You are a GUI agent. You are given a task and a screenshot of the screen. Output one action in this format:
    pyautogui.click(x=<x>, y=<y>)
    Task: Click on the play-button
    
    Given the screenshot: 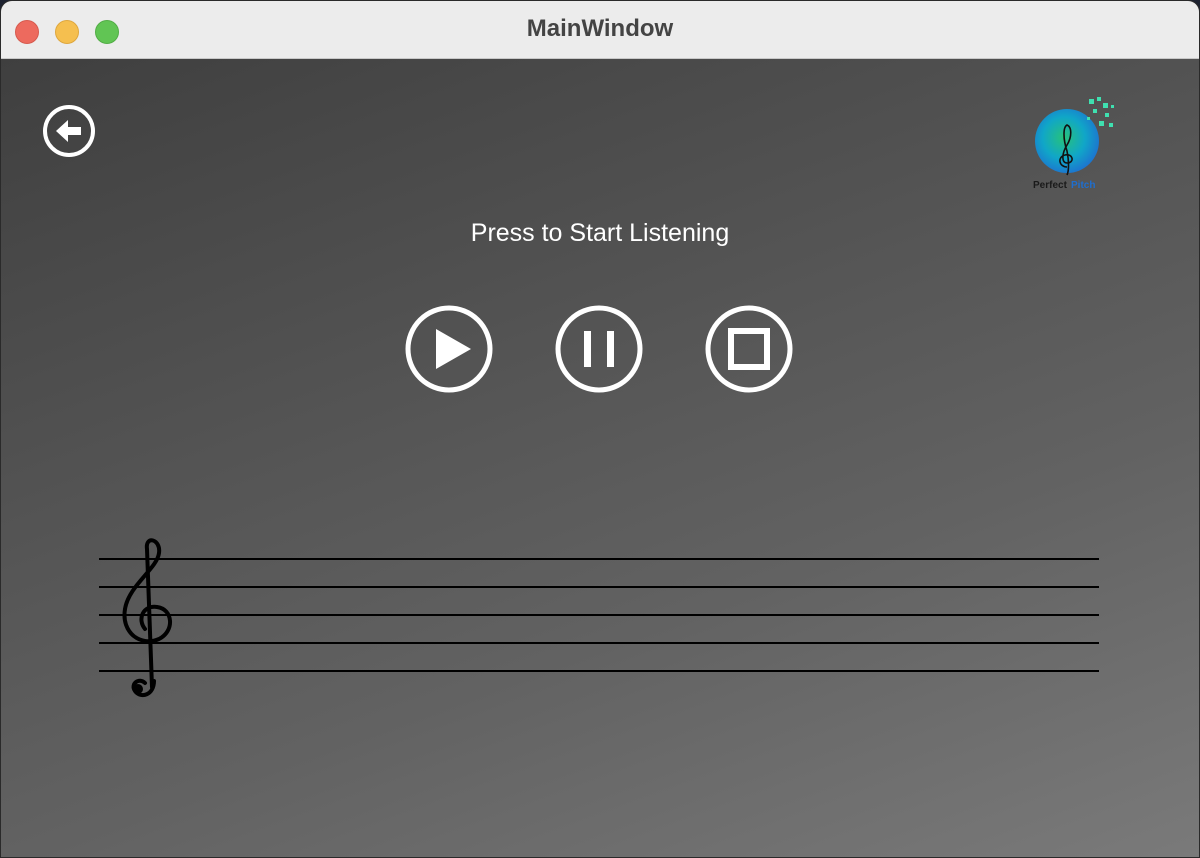 What is the action you would take?
    pyautogui.click(x=449, y=349)
    